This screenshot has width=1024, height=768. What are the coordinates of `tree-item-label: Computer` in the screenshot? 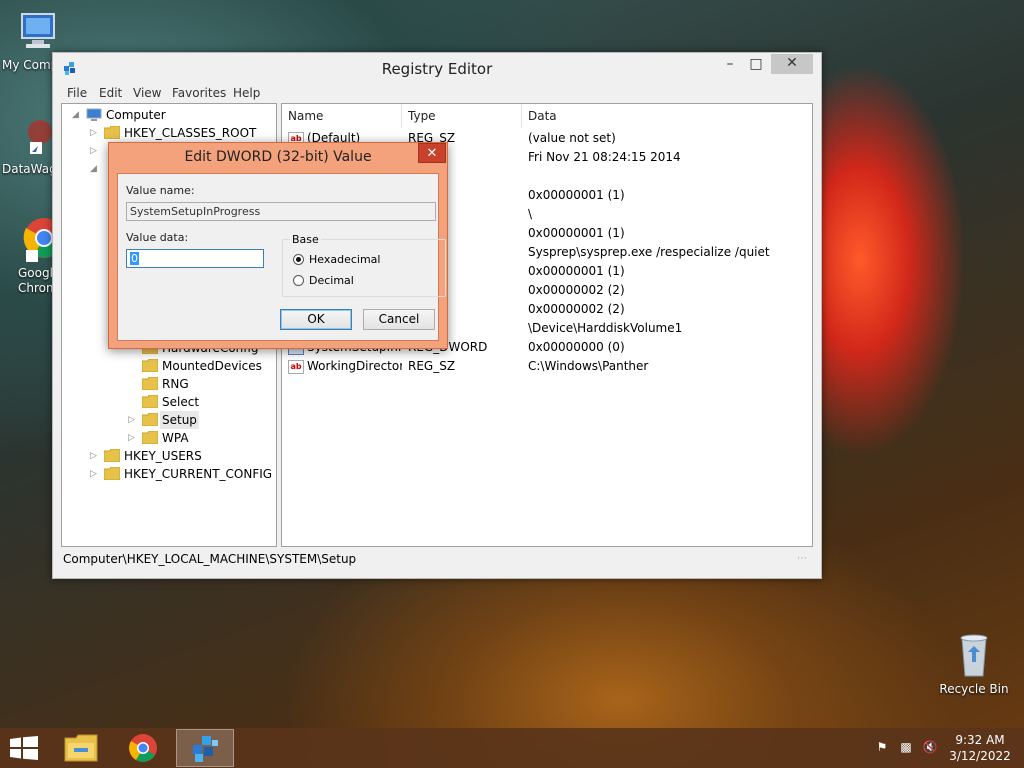 It's located at (136, 115).